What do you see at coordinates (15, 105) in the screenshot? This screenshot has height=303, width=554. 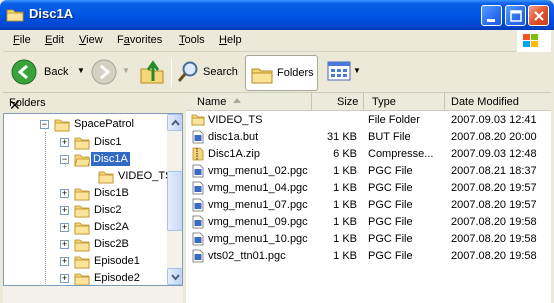 I see `close-pane-icon: ✕` at bounding box center [15, 105].